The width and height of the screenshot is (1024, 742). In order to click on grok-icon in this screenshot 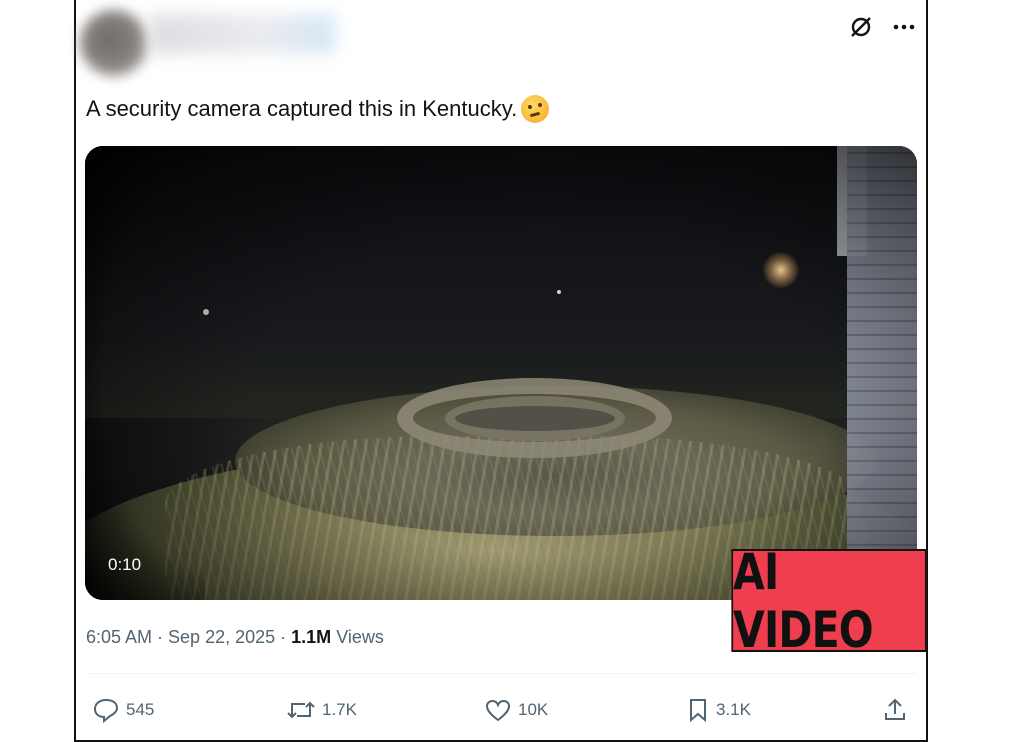, I will do `click(861, 27)`.